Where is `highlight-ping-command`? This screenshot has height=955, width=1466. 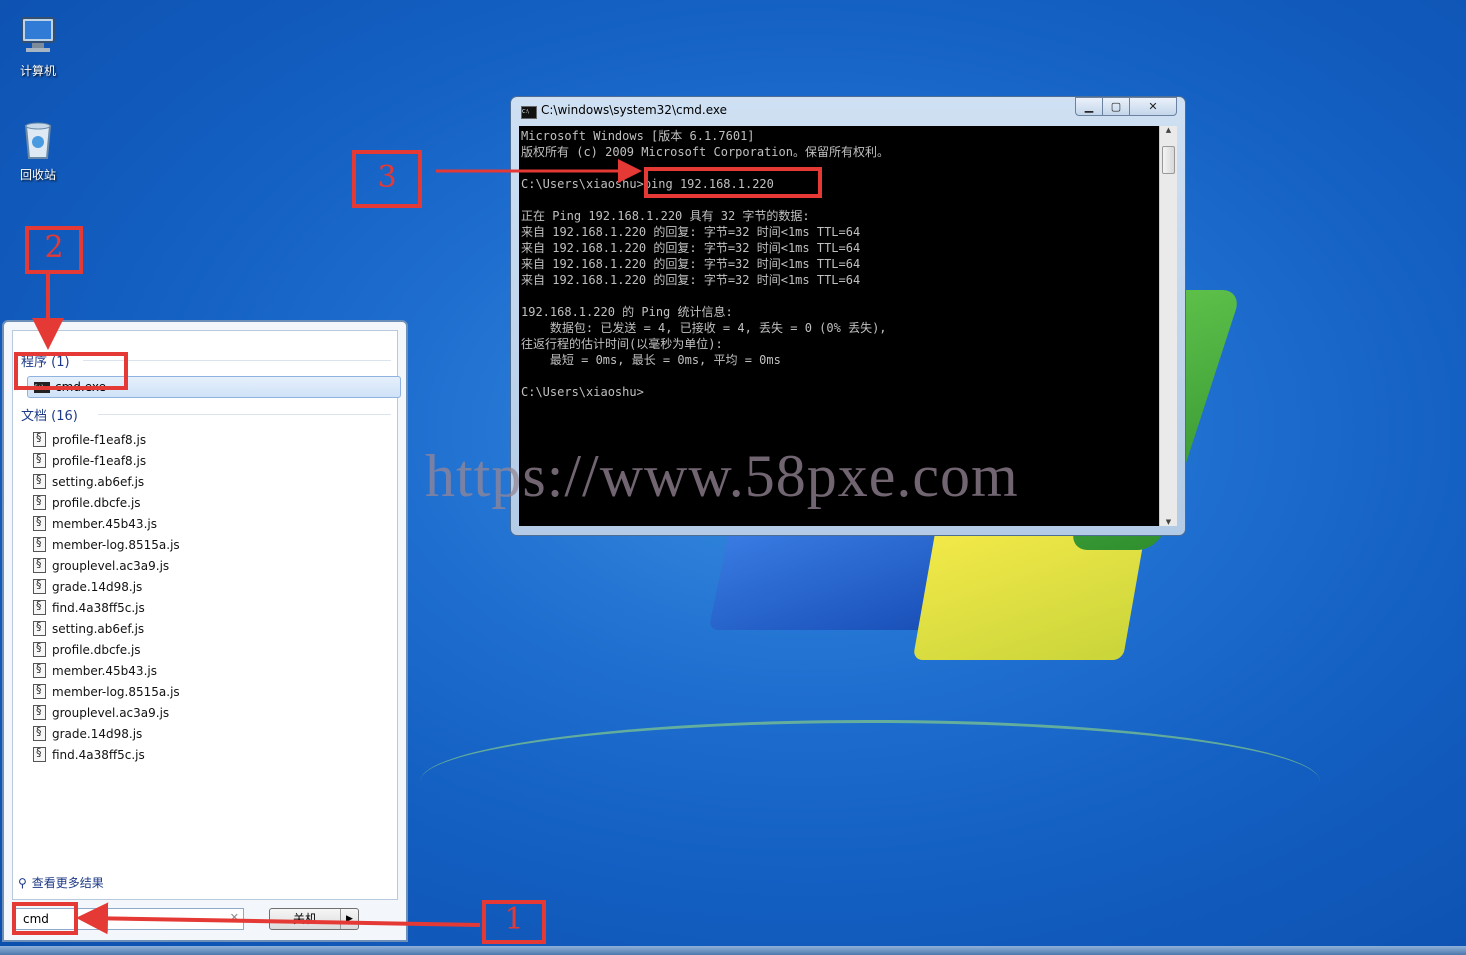
highlight-ping-command is located at coordinates (733, 182).